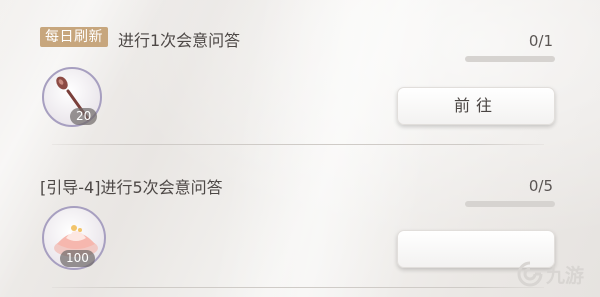 The height and width of the screenshot is (297, 600). What do you see at coordinates (74, 37) in the screenshot?
I see `daily-refresh-badge: 每日刷新` at bounding box center [74, 37].